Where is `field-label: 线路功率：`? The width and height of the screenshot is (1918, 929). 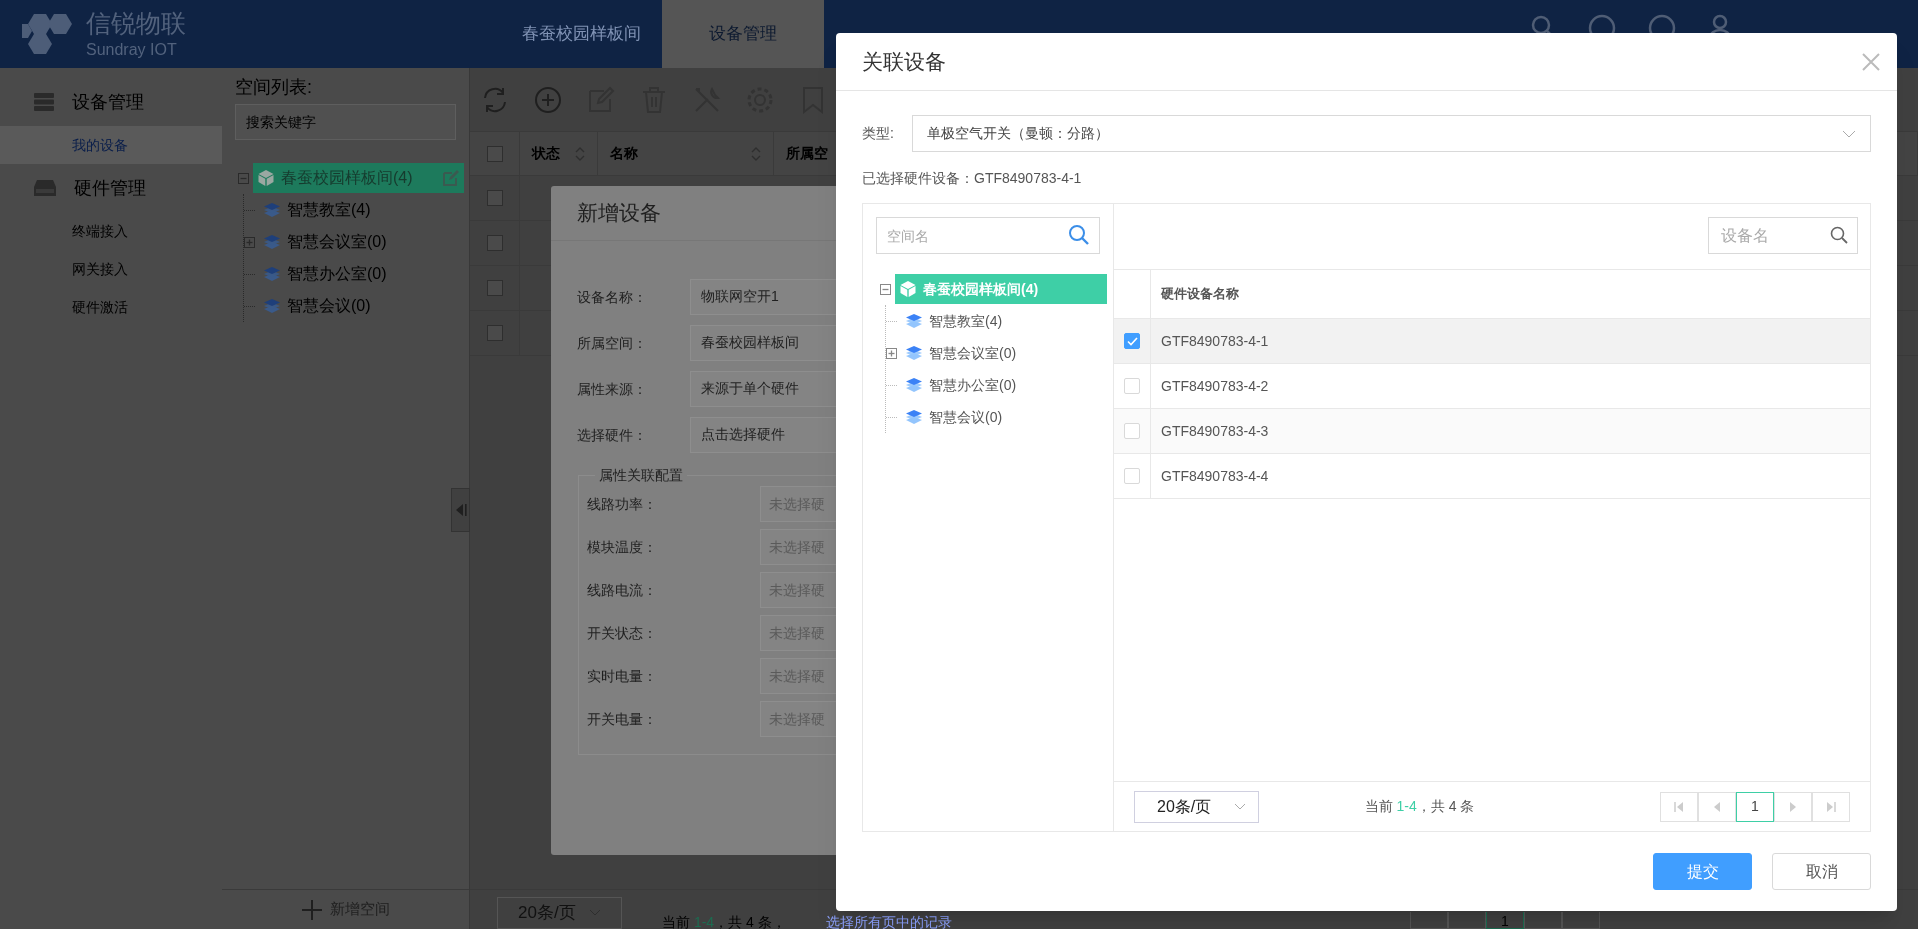
field-label: 线路功率： is located at coordinates (622, 504).